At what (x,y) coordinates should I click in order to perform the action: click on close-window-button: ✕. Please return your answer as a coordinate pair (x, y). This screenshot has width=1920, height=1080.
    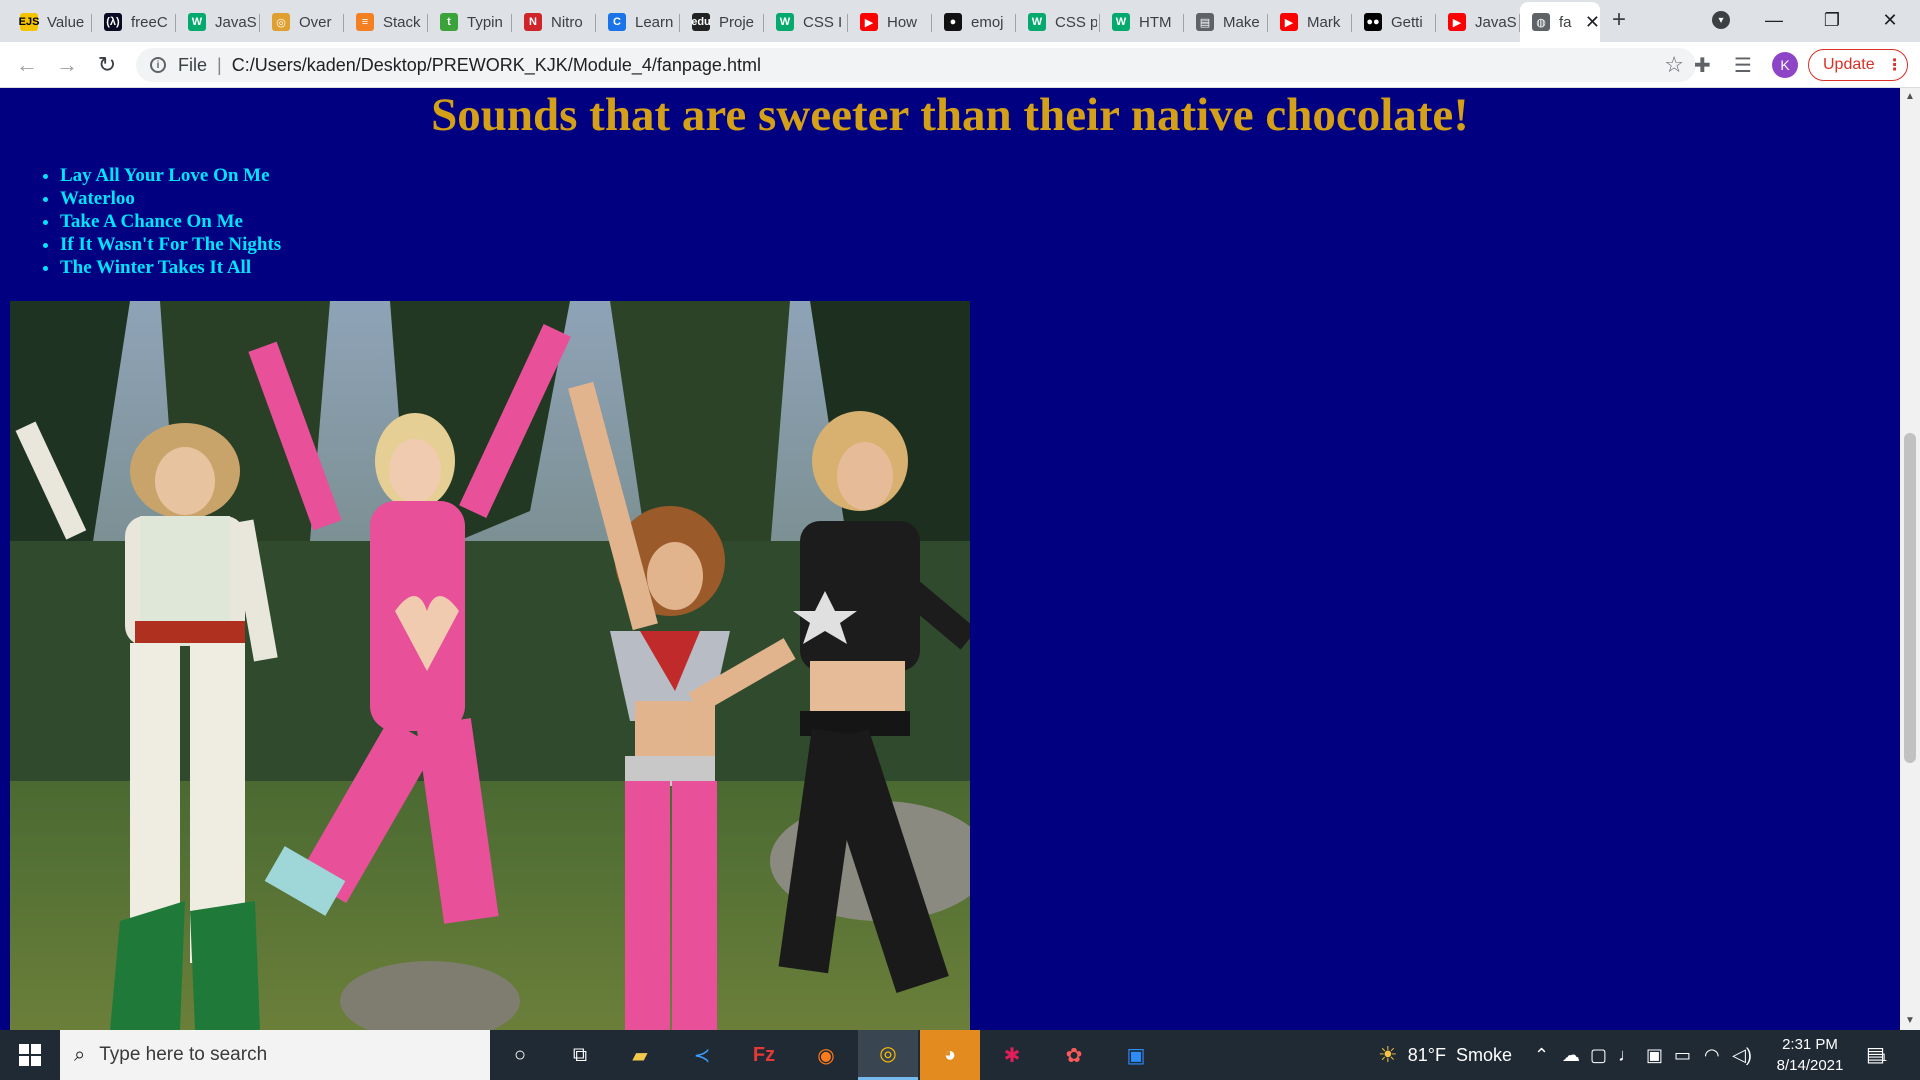
    Looking at the image, I should click on (1890, 20).